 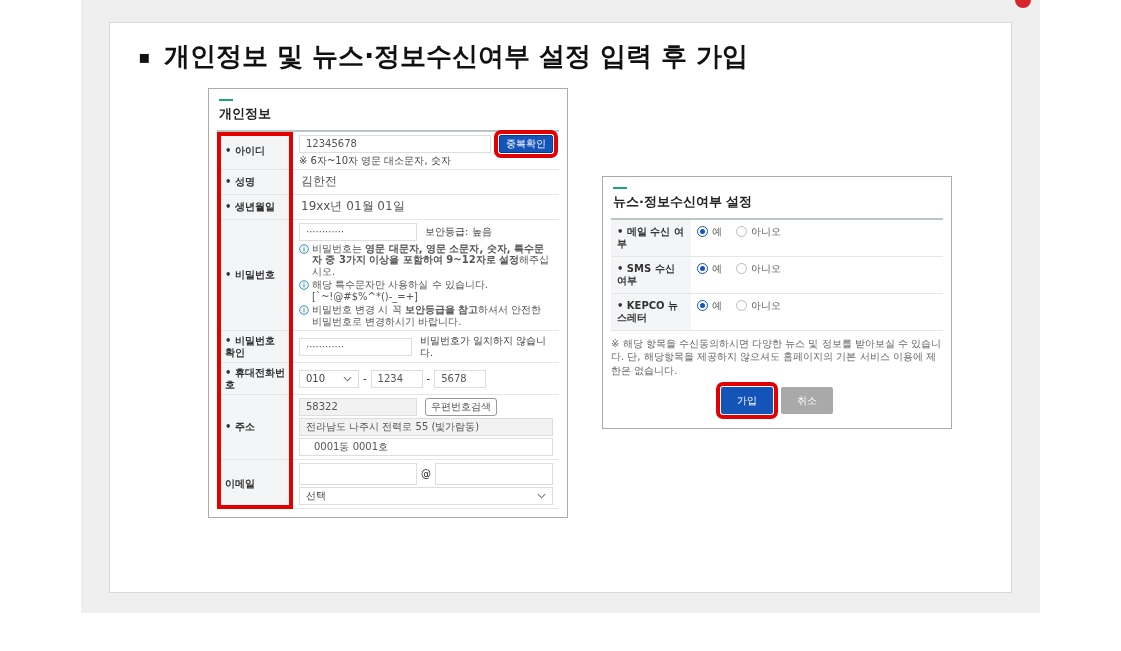 I want to click on hint-text: ※ 6자~10자 영문 대소문자, 숫자, so click(x=375, y=160).